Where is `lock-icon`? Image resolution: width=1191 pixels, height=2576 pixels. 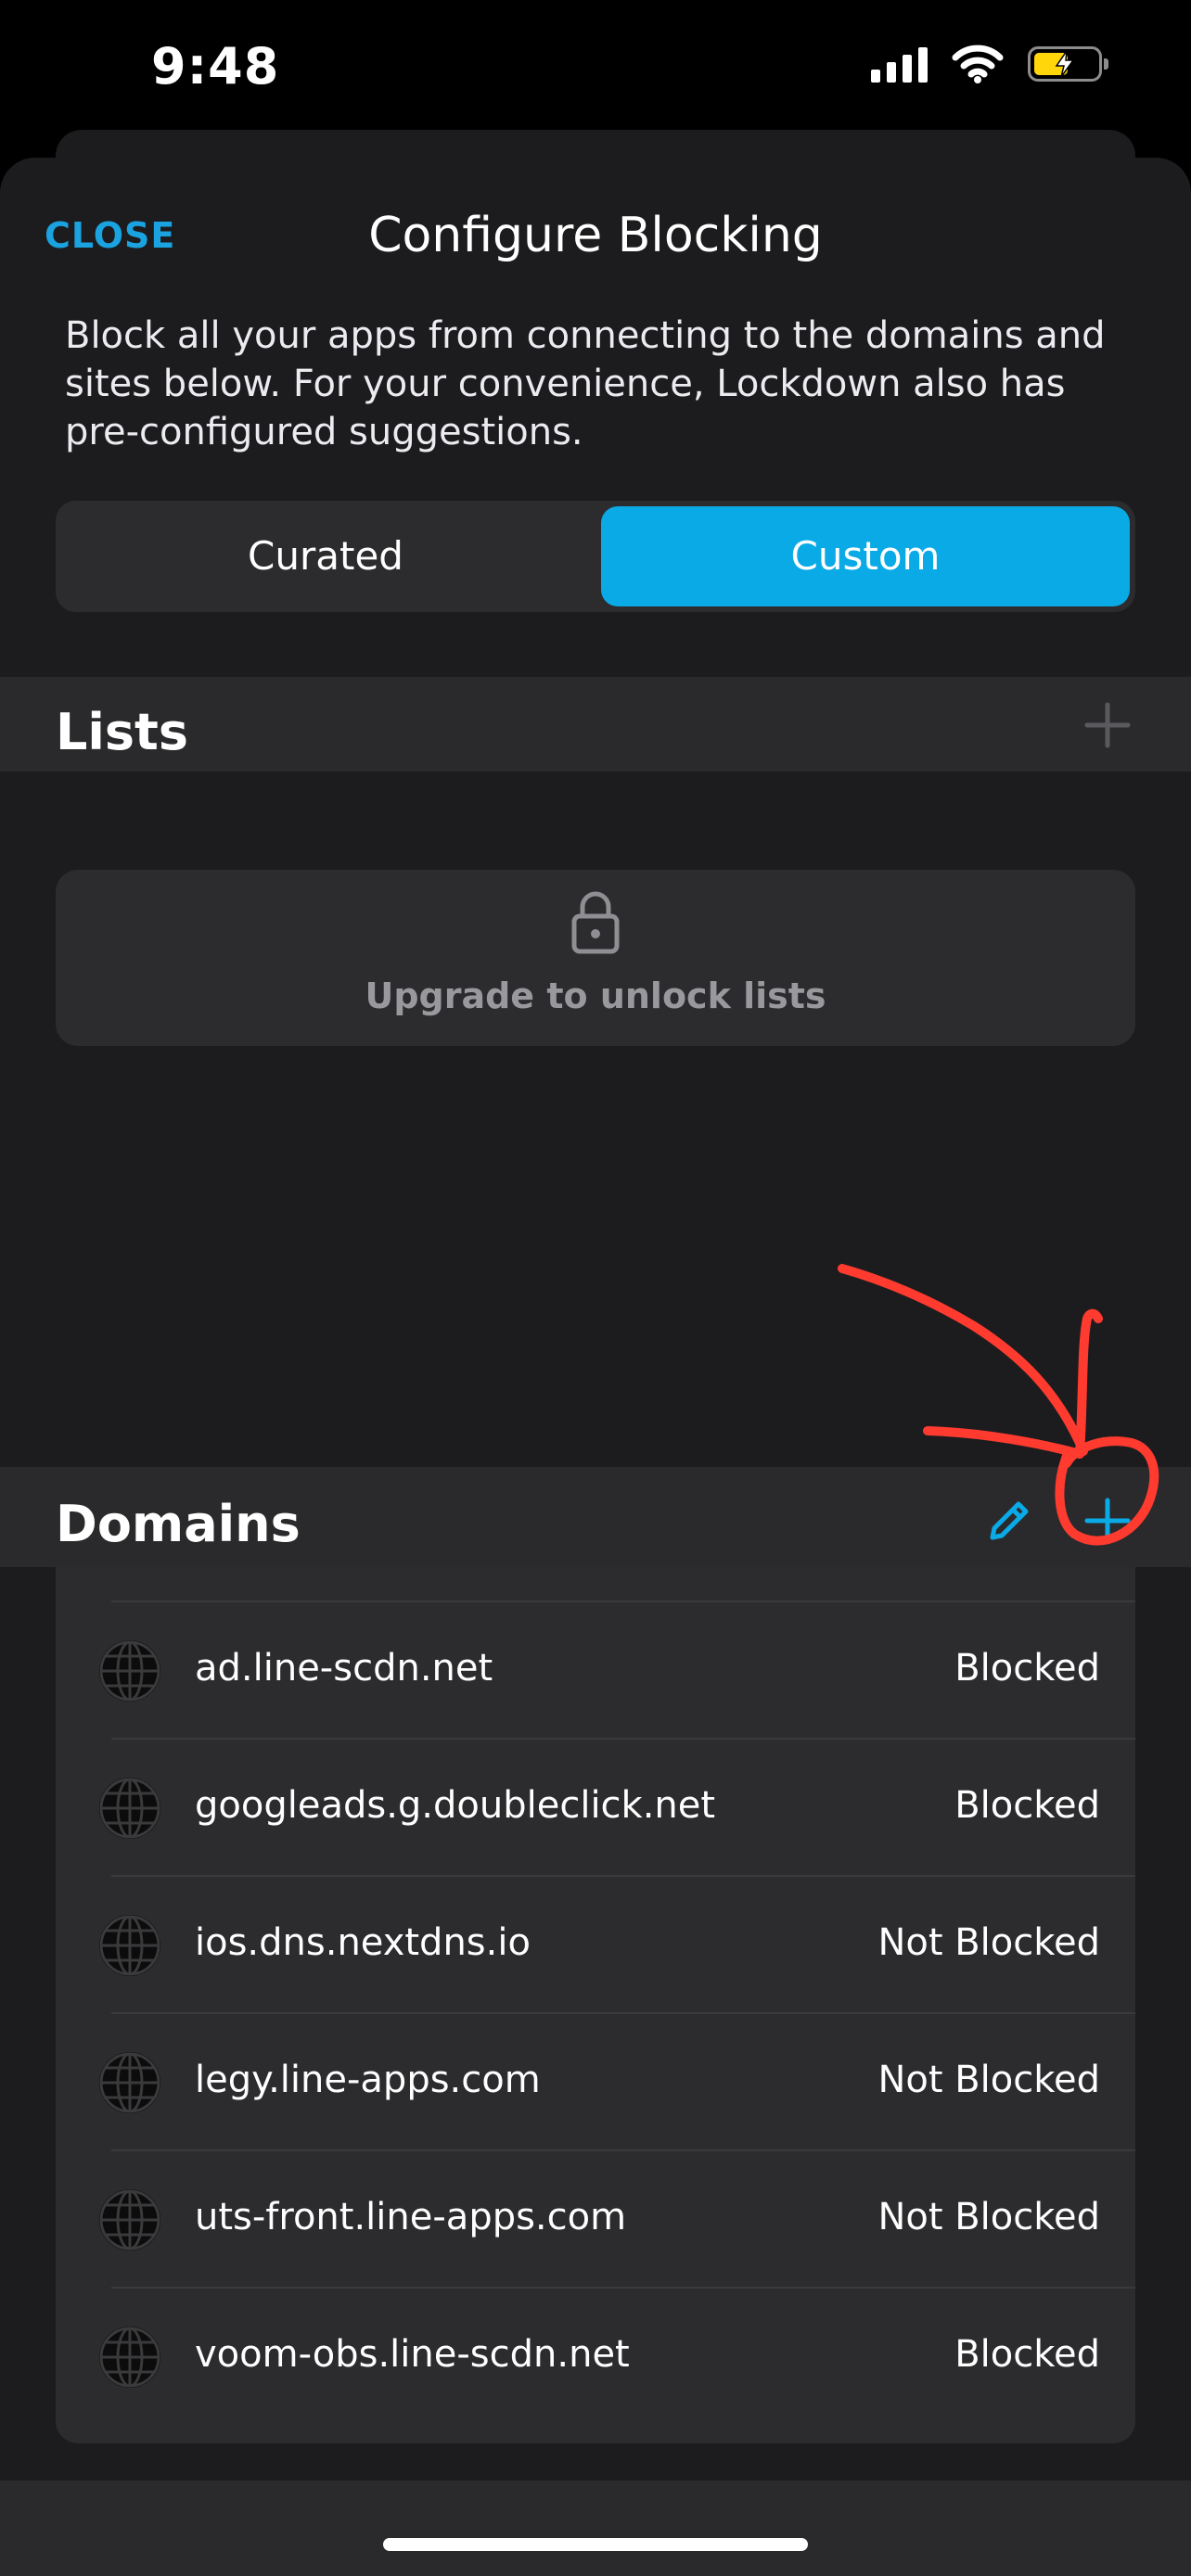 lock-icon is located at coordinates (595, 923).